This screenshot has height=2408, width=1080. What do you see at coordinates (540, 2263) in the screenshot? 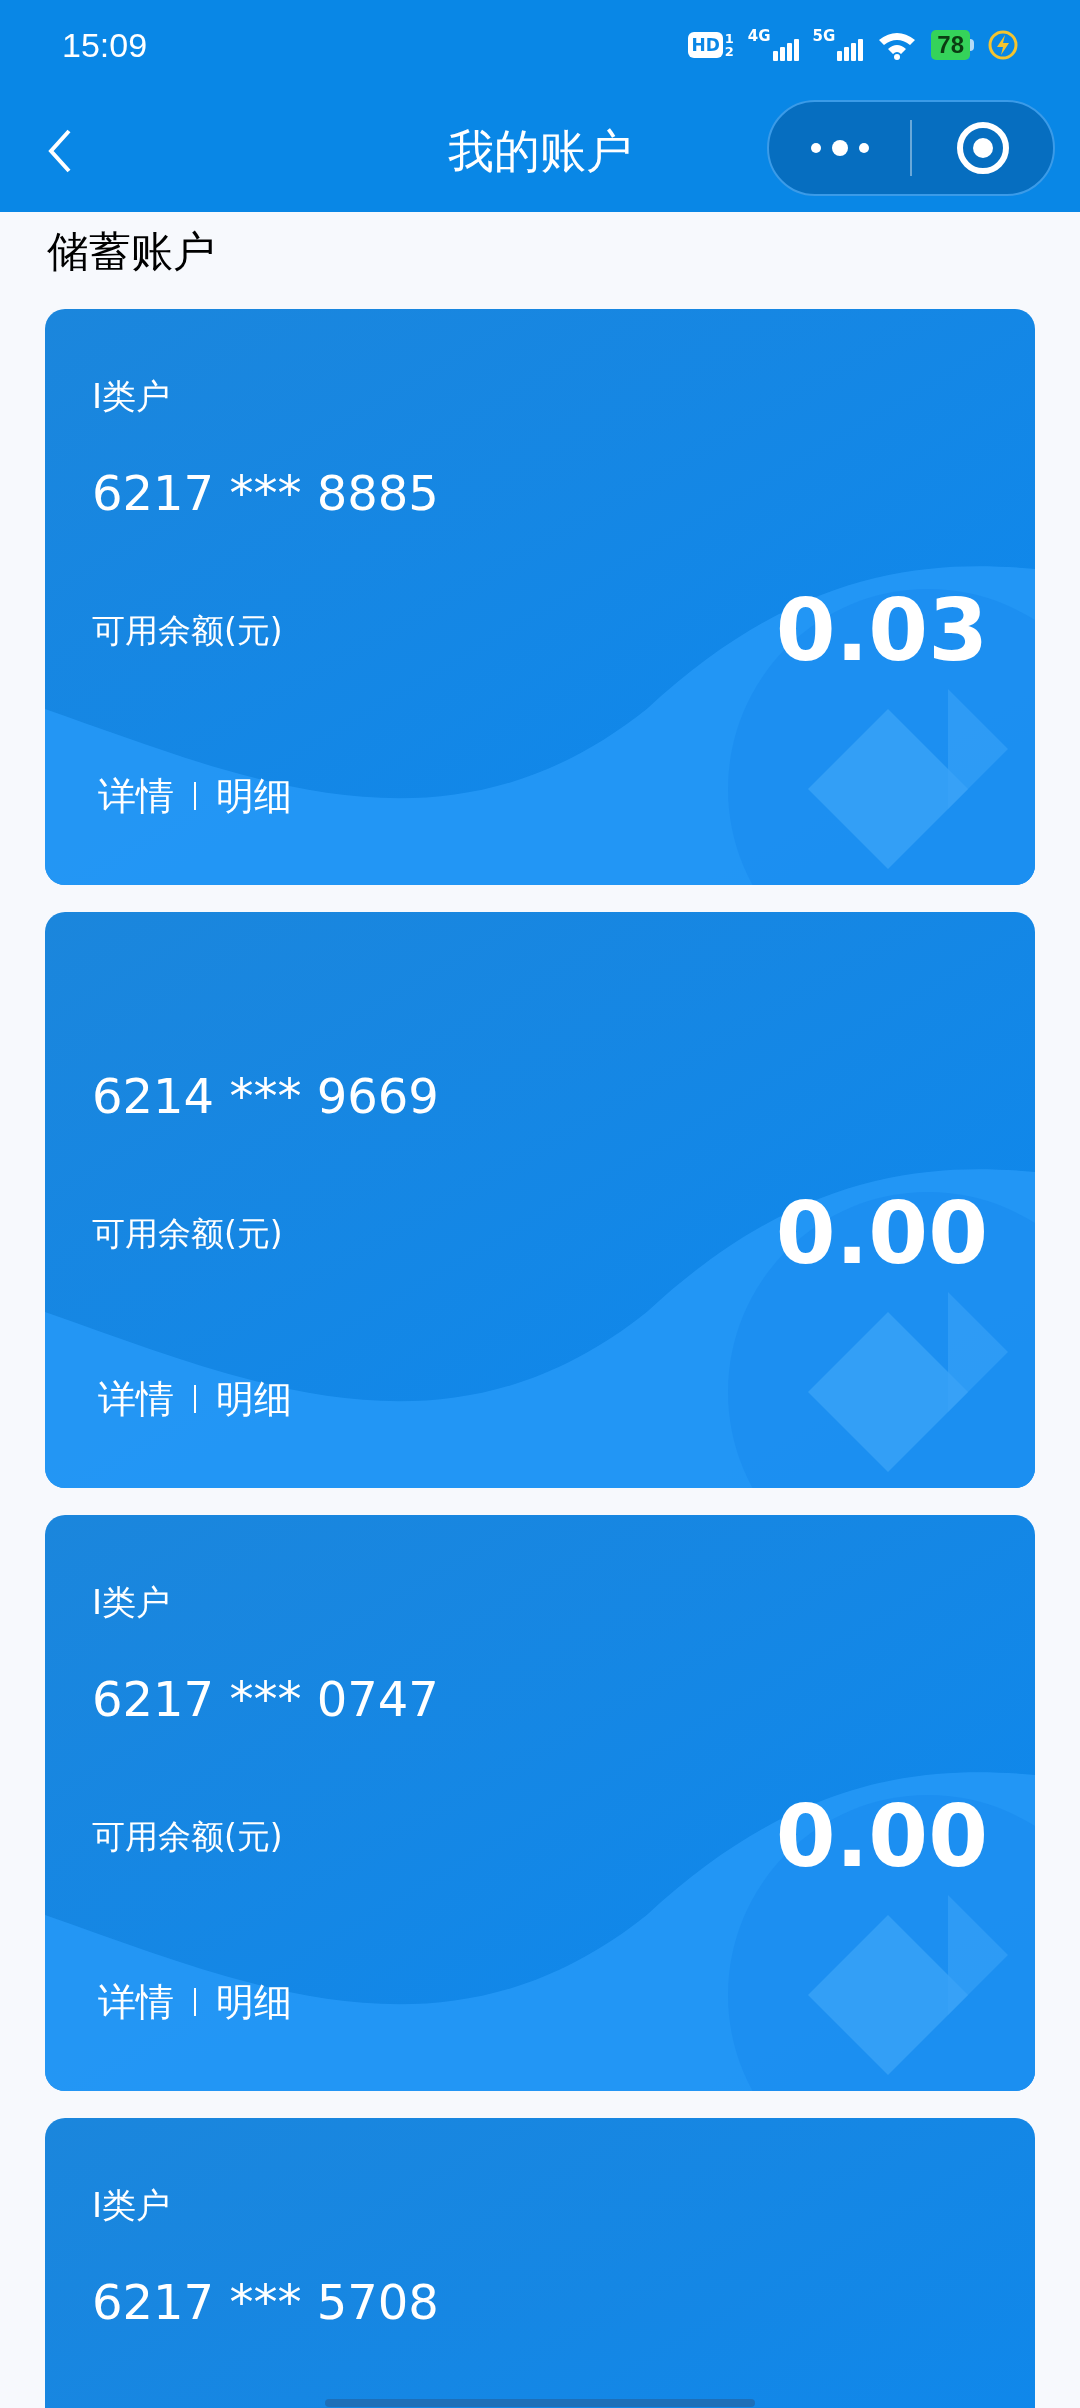
I see `account-card: I类户 6217 *** 5708` at bounding box center [540, 2263].